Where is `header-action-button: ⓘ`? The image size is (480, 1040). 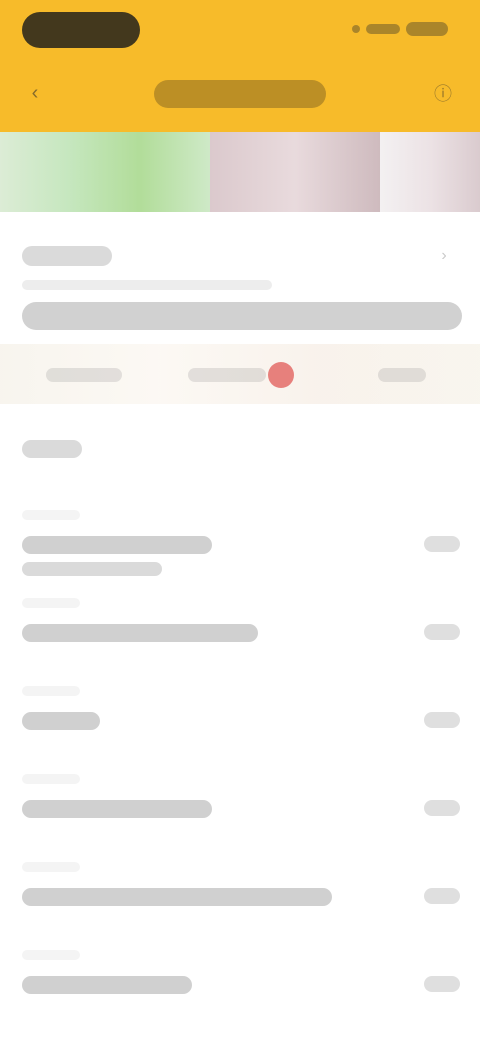 header-action-button: ⓘ is located at coordinates (443, 93).